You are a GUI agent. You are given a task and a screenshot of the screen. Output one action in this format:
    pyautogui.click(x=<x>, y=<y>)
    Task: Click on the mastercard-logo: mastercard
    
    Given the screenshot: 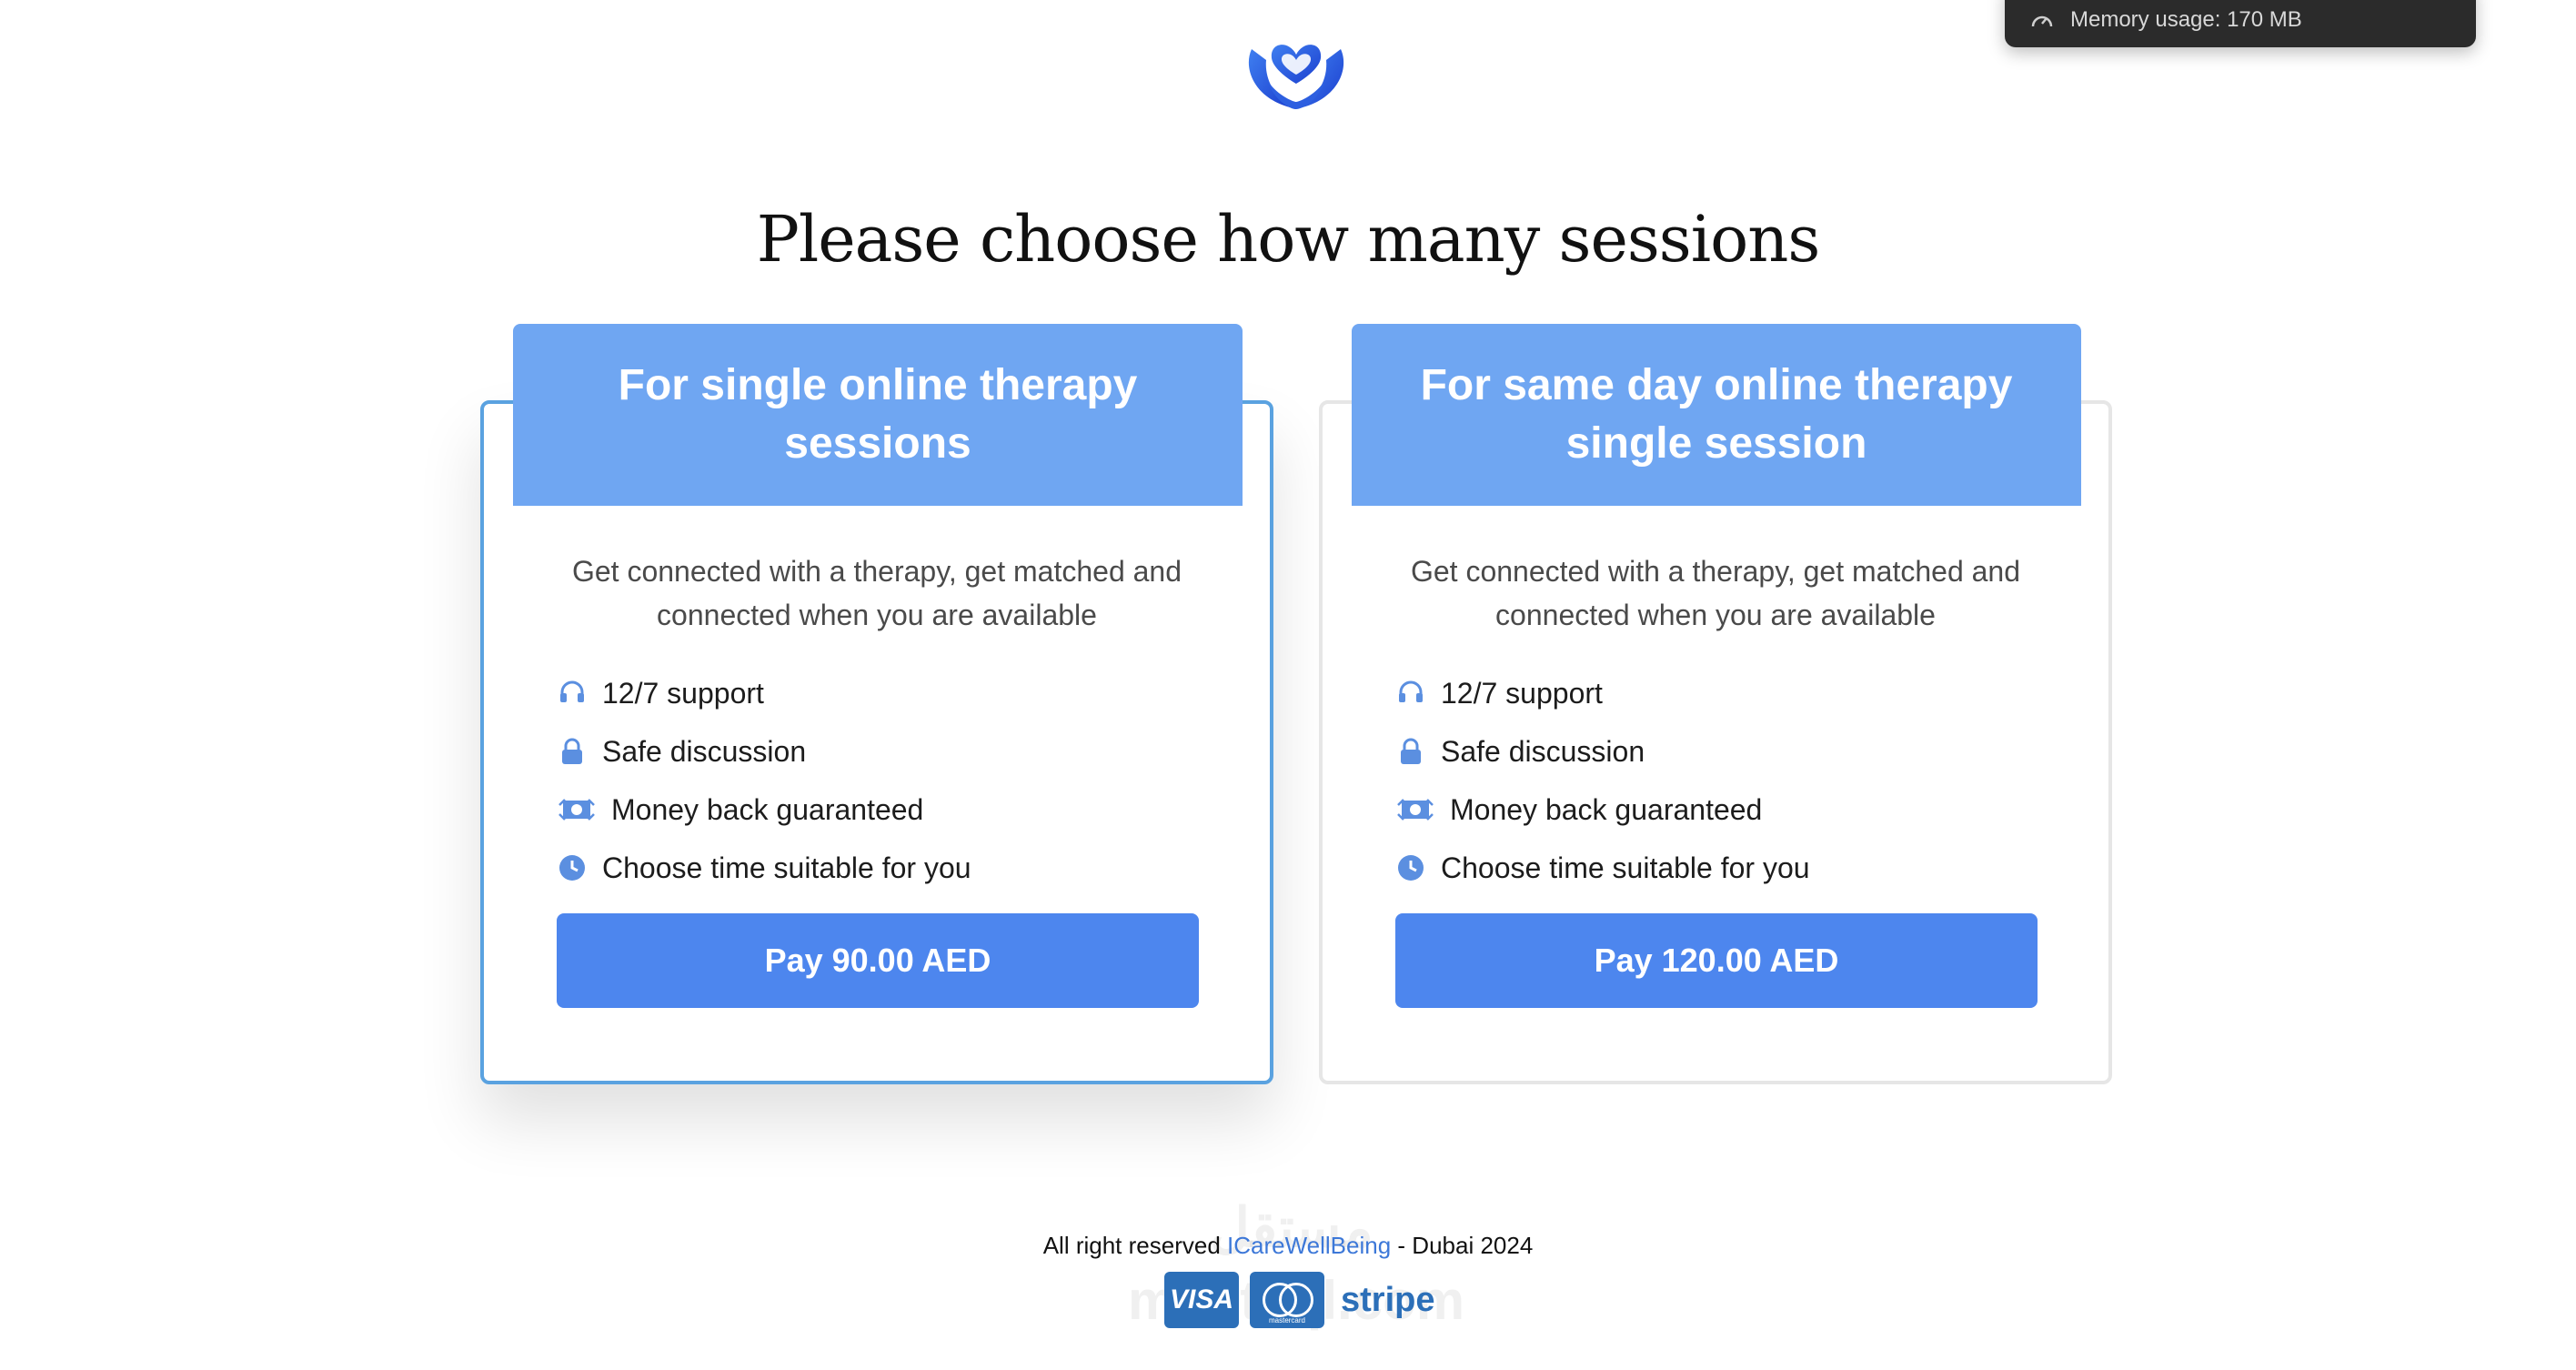 What is the action you would take?
    pyautogui.click(x=1287, y=1300)
    